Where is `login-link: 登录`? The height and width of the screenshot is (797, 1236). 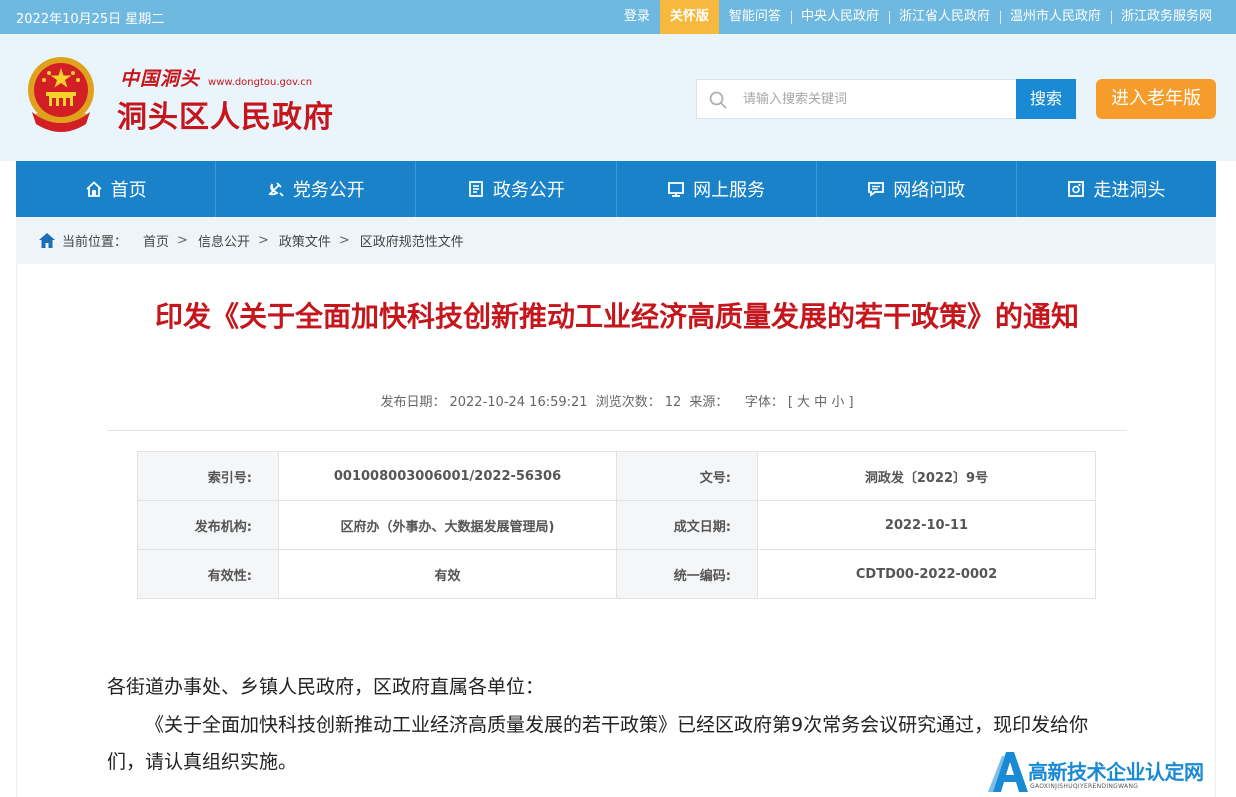 login-link: 登录 is located at coordinates (637, 17).